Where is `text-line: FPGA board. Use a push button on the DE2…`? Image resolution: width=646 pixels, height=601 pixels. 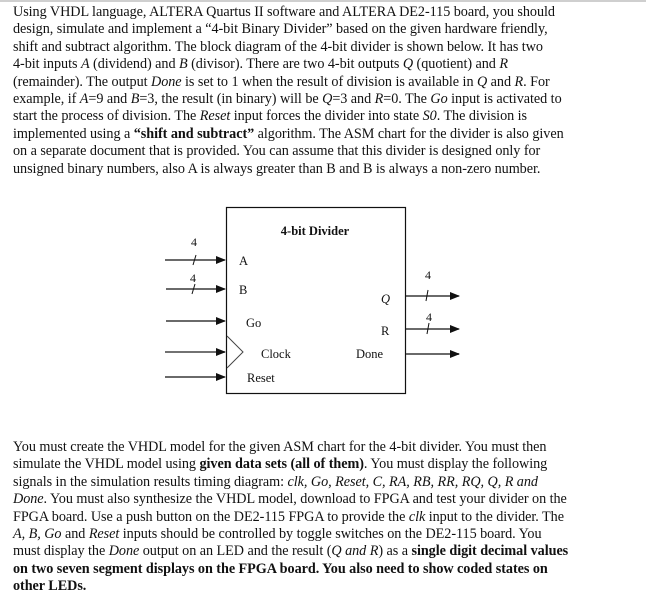 text-line: FPGA board. Use a push button on the DE2… is located at coordinates (325, 517).